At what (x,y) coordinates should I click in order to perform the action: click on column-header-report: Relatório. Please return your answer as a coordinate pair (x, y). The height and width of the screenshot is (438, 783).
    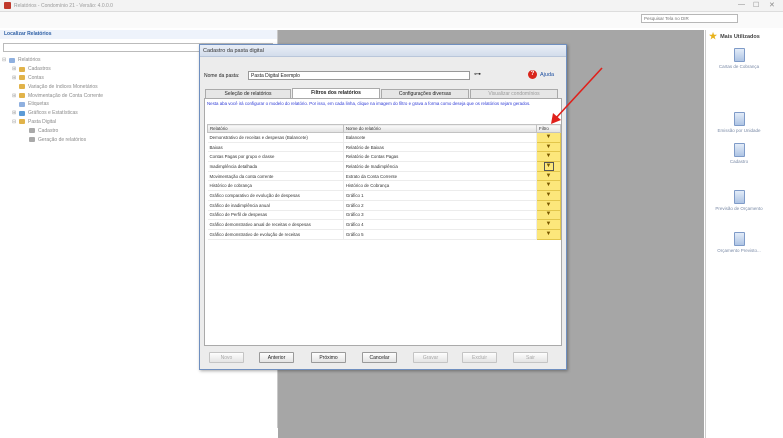
    Looking at the image, I should click on (275, 128).